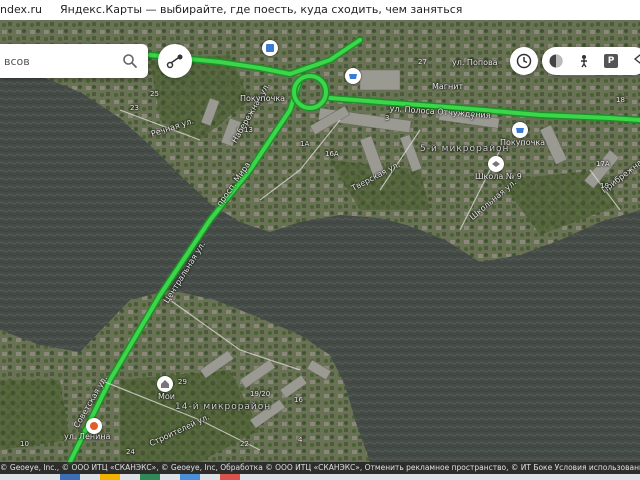 This screenshot has width=640, height=480. Describe the element at coordinates (134, 108) in the screenshot. I see `house-number: 23` at that location.